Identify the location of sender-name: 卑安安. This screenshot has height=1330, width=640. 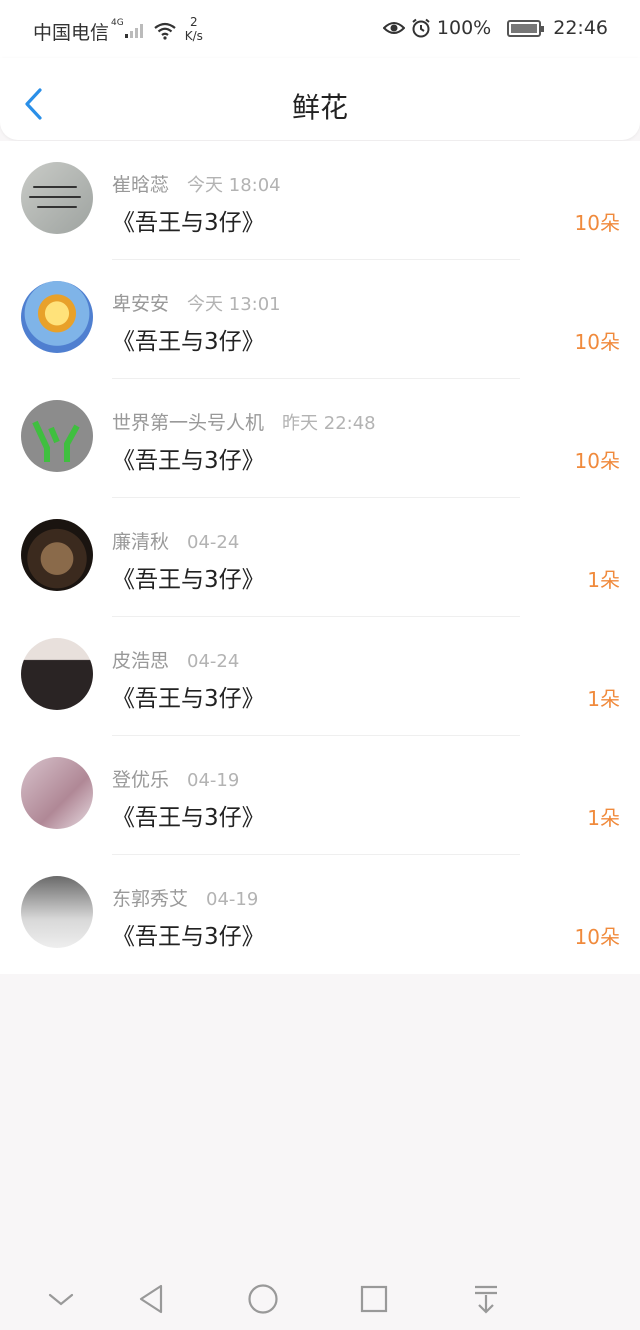
(141, 304).